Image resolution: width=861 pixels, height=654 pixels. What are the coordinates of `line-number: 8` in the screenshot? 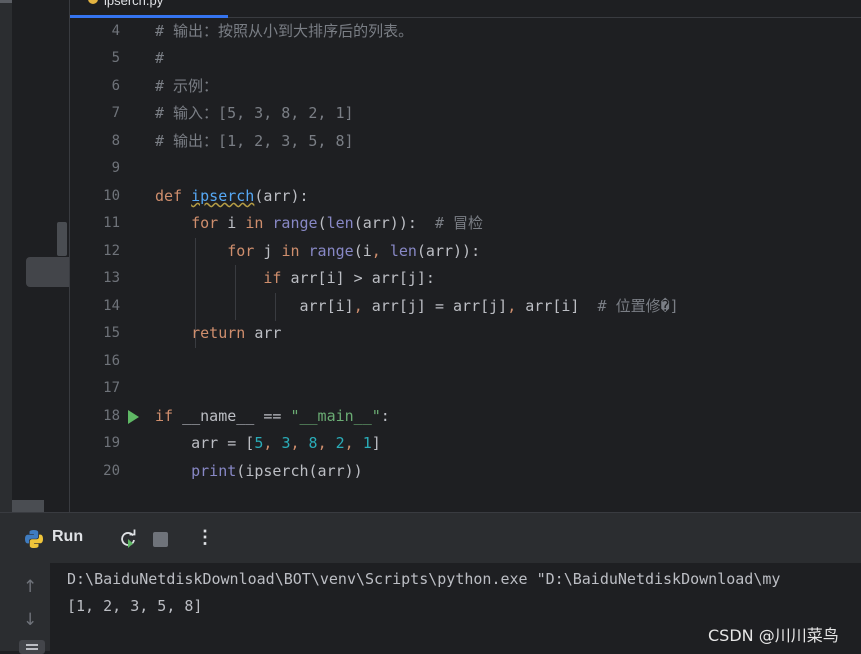 It's located at (115, 141).